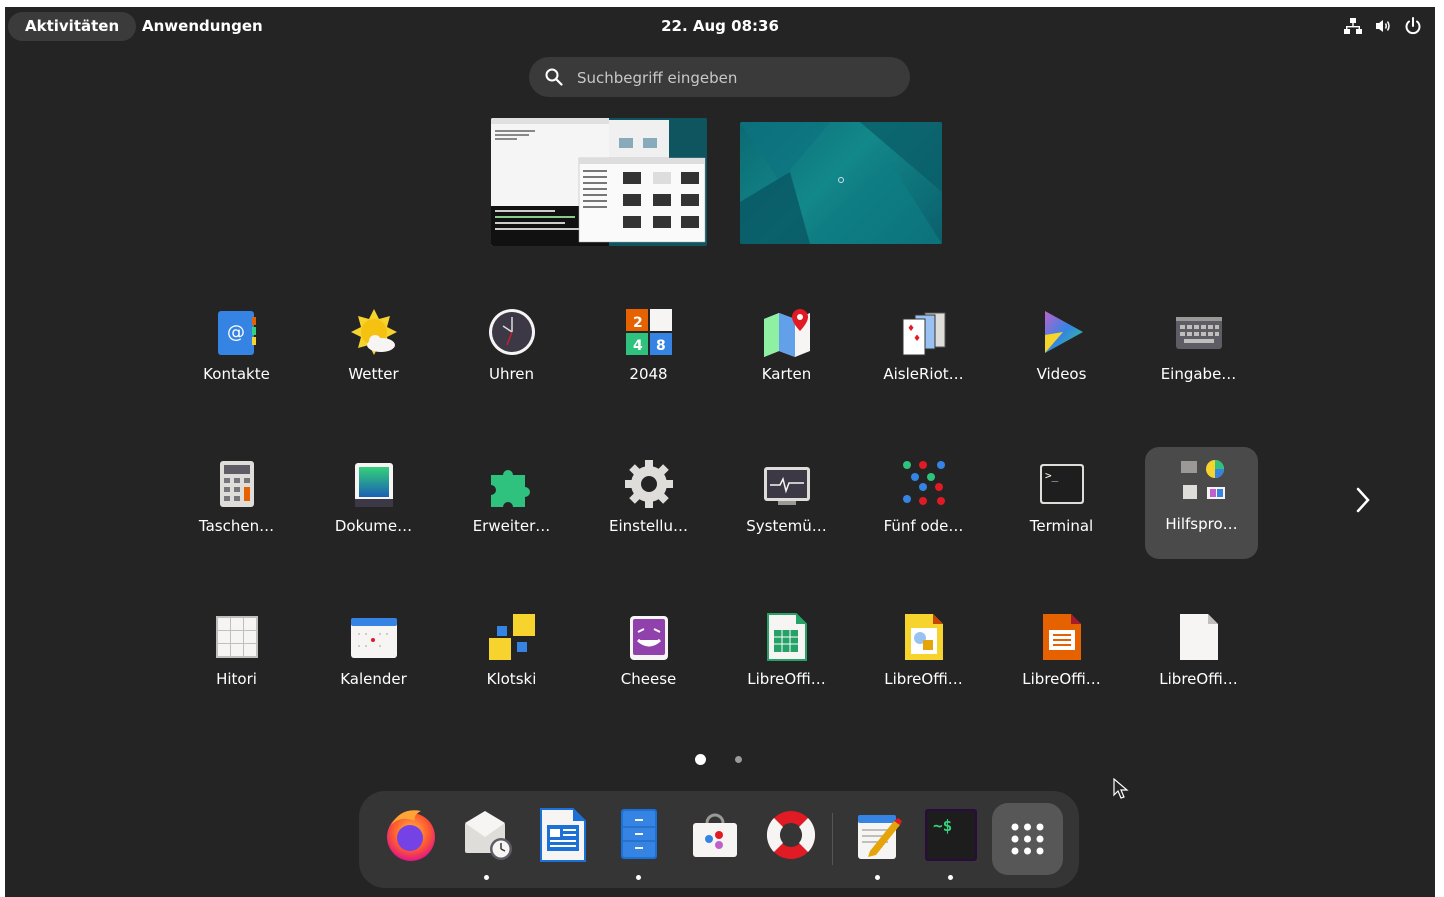  Describe the element at coordinates (236, 353) in the screenshot. I see `app-kontakte: @ Kontakte` at that location.